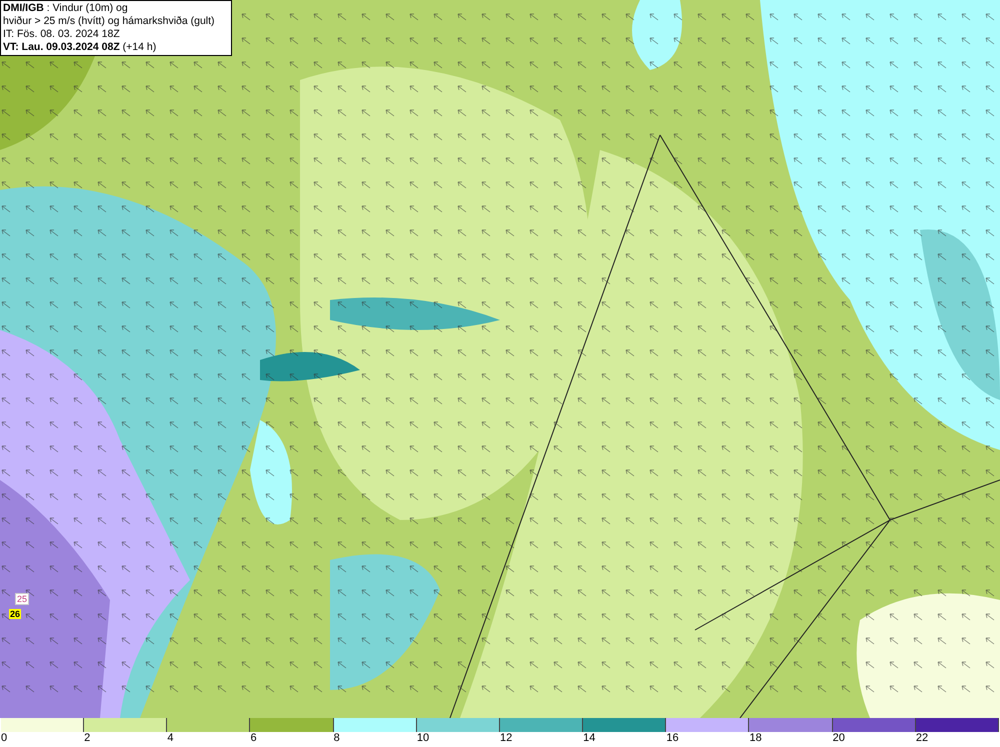 The height and width of the screenshot is (747, 1000). What do you see at coordinates (87, 738) in the screenshot?
I see `legend-label: 2` at bounding box center [87, 738].